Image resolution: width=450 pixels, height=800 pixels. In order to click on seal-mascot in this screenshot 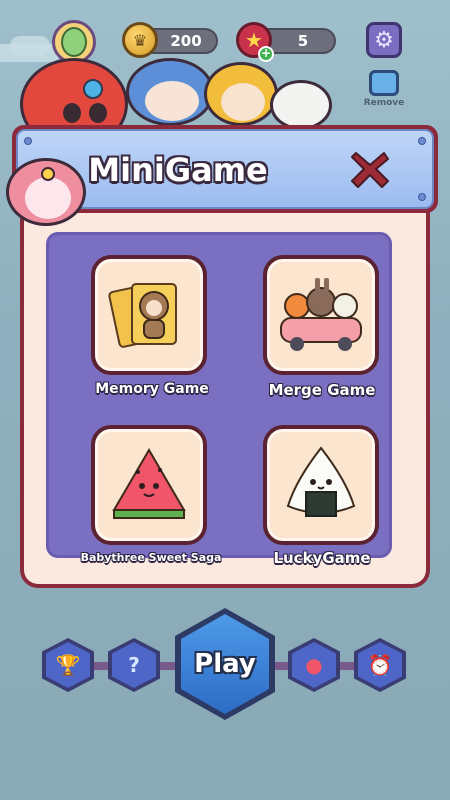, I will do `click(301, 105)`.